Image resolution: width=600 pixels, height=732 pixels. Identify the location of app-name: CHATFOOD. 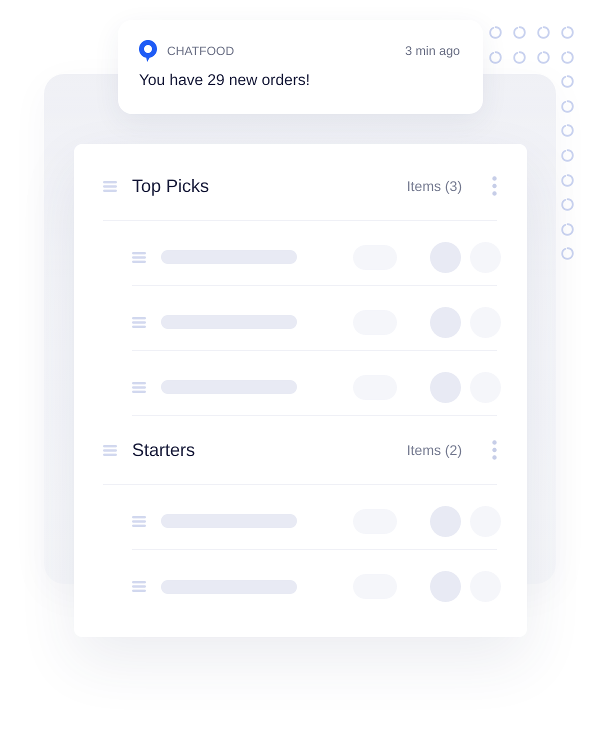
(200, 51).